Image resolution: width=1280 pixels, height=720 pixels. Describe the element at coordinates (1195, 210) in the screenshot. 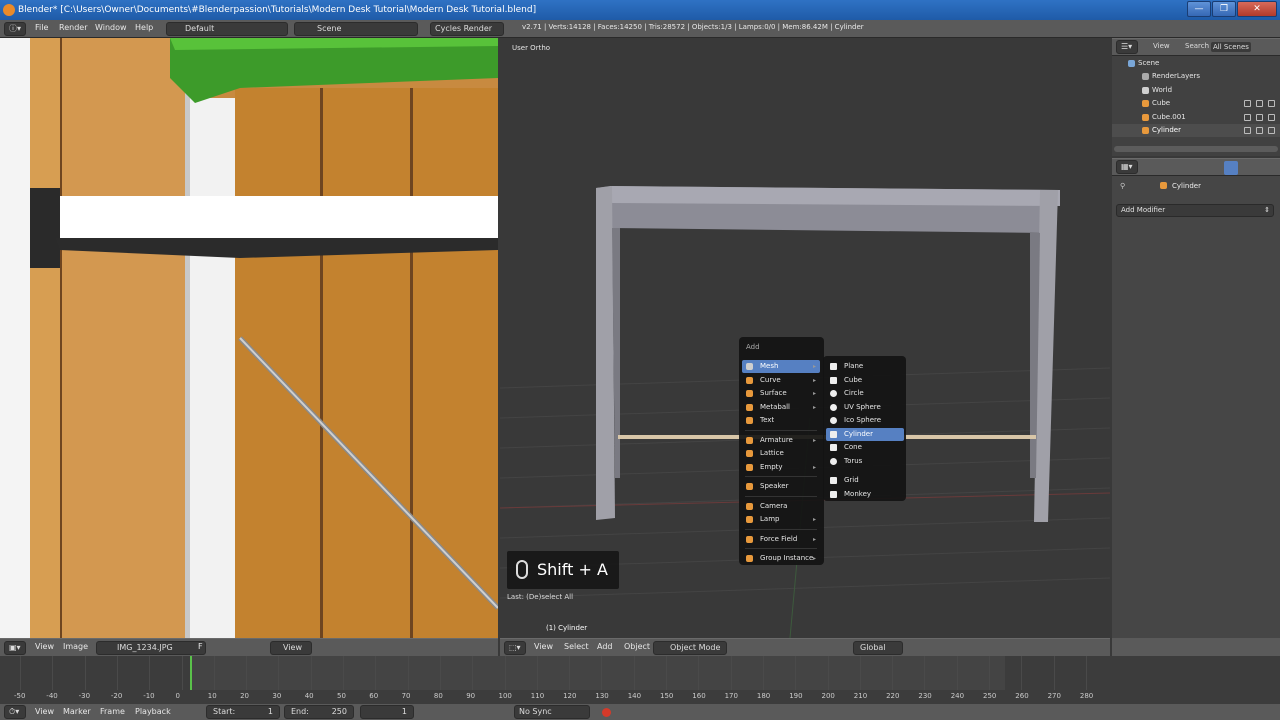

I see `add-modifier-dropdown: Add Modifier ⇕` at that location.